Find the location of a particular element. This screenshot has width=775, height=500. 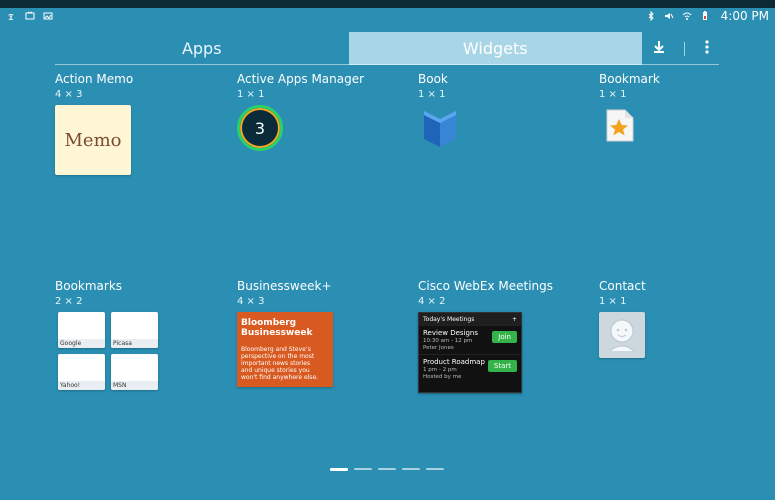

webex-meeting-time: 1 pm - 2 pm is located at coordinates (440, 370).